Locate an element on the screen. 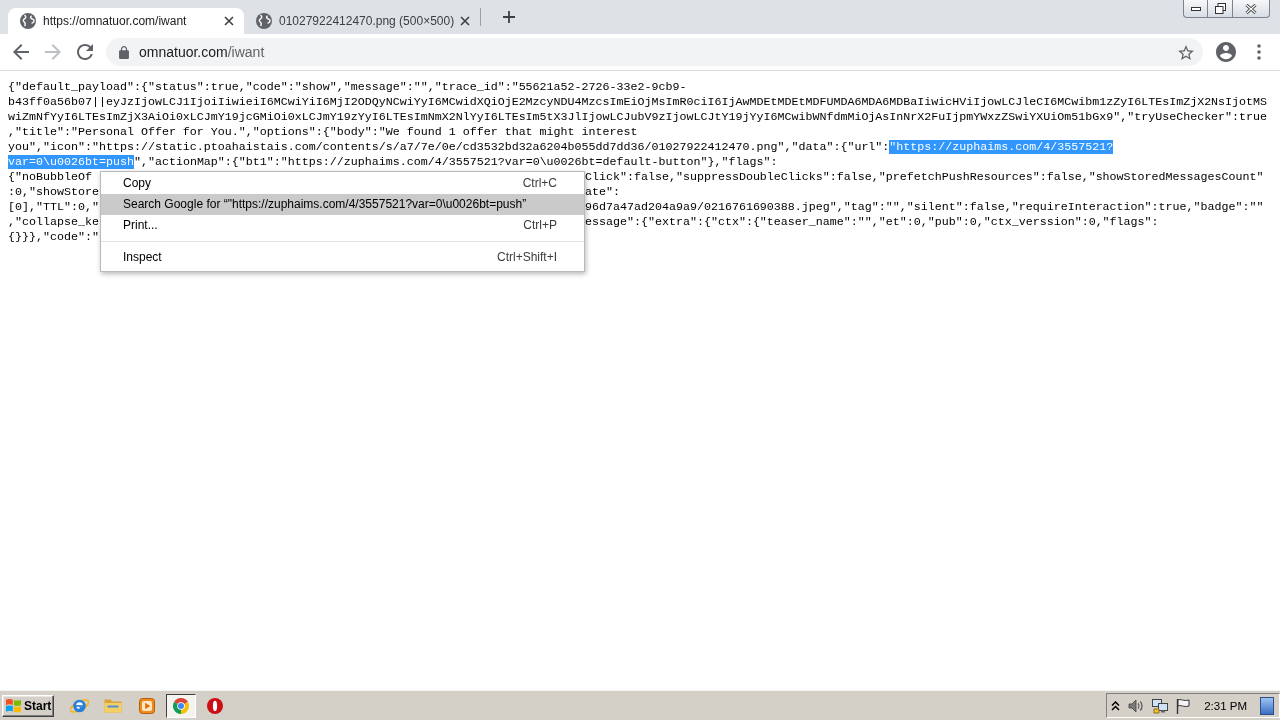 The image size is (1280, 720). start-button: Start is located at coordinates (28, 705).